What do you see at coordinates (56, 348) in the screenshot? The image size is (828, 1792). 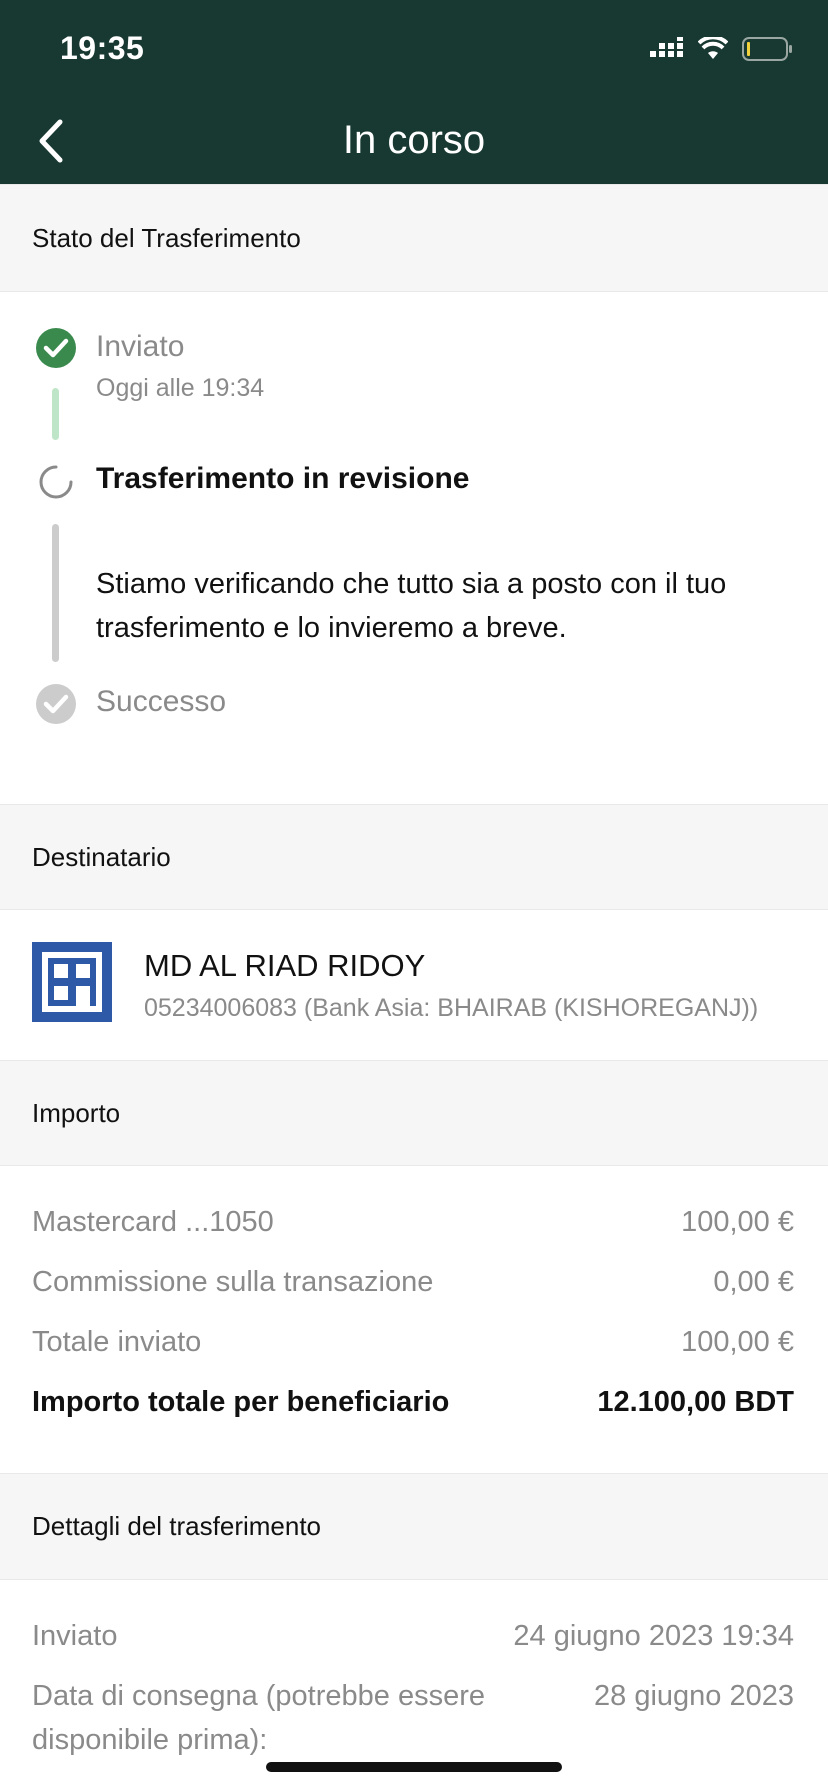 I see `check-circle-icon` at bounding box center [56, 348].